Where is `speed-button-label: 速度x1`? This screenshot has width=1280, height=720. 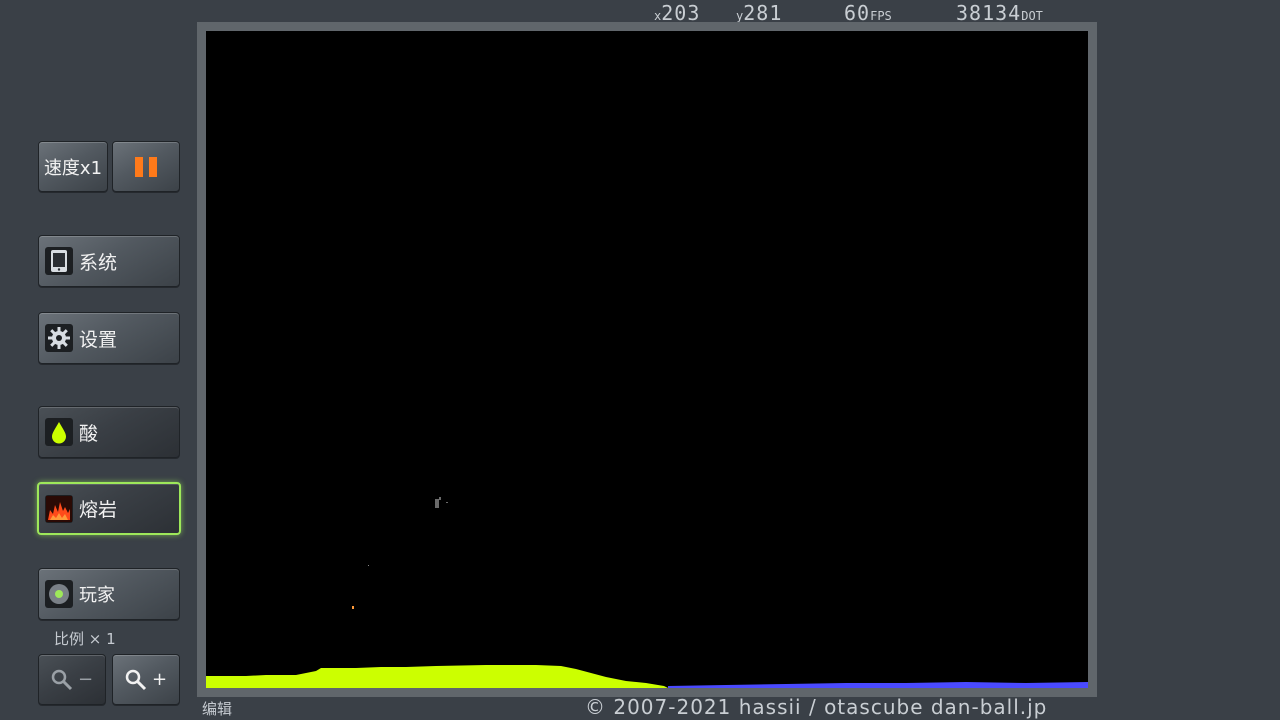
speed-button-label: 速度x1 is located at coordinates (73, 168).